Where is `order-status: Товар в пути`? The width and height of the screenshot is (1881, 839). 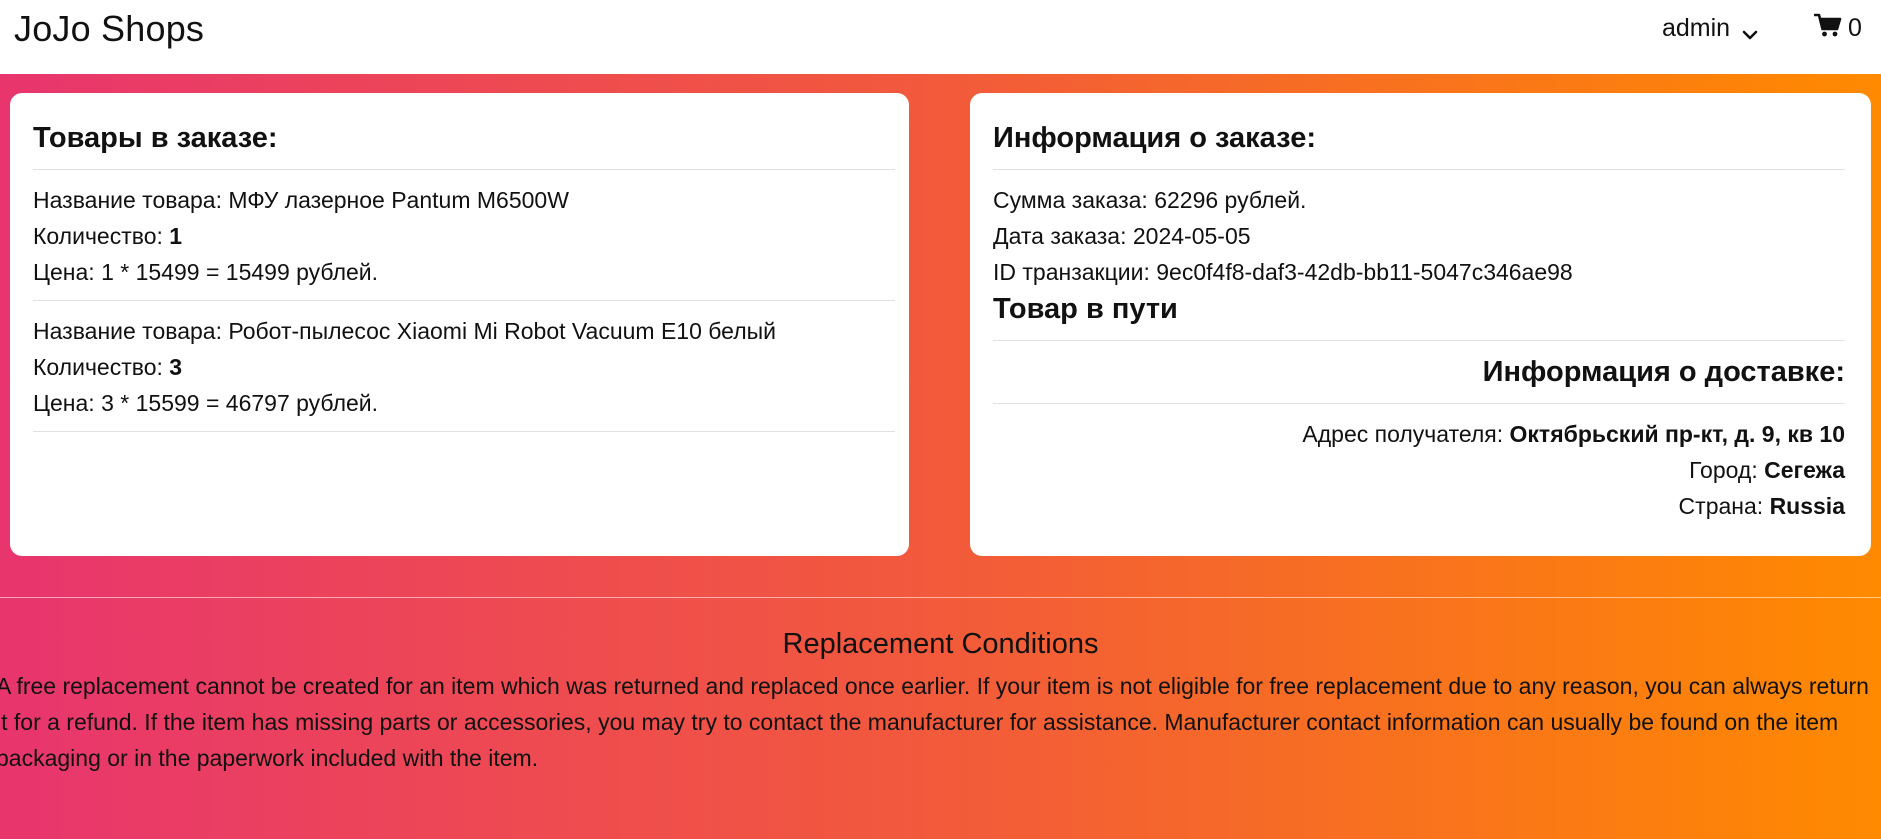
order-status: Товар в пути is located at coordinates (1085, 309).